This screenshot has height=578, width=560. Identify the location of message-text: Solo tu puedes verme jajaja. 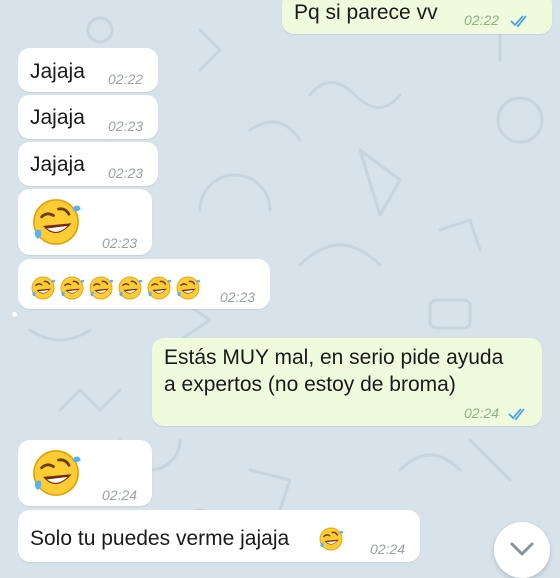
(160, 538).